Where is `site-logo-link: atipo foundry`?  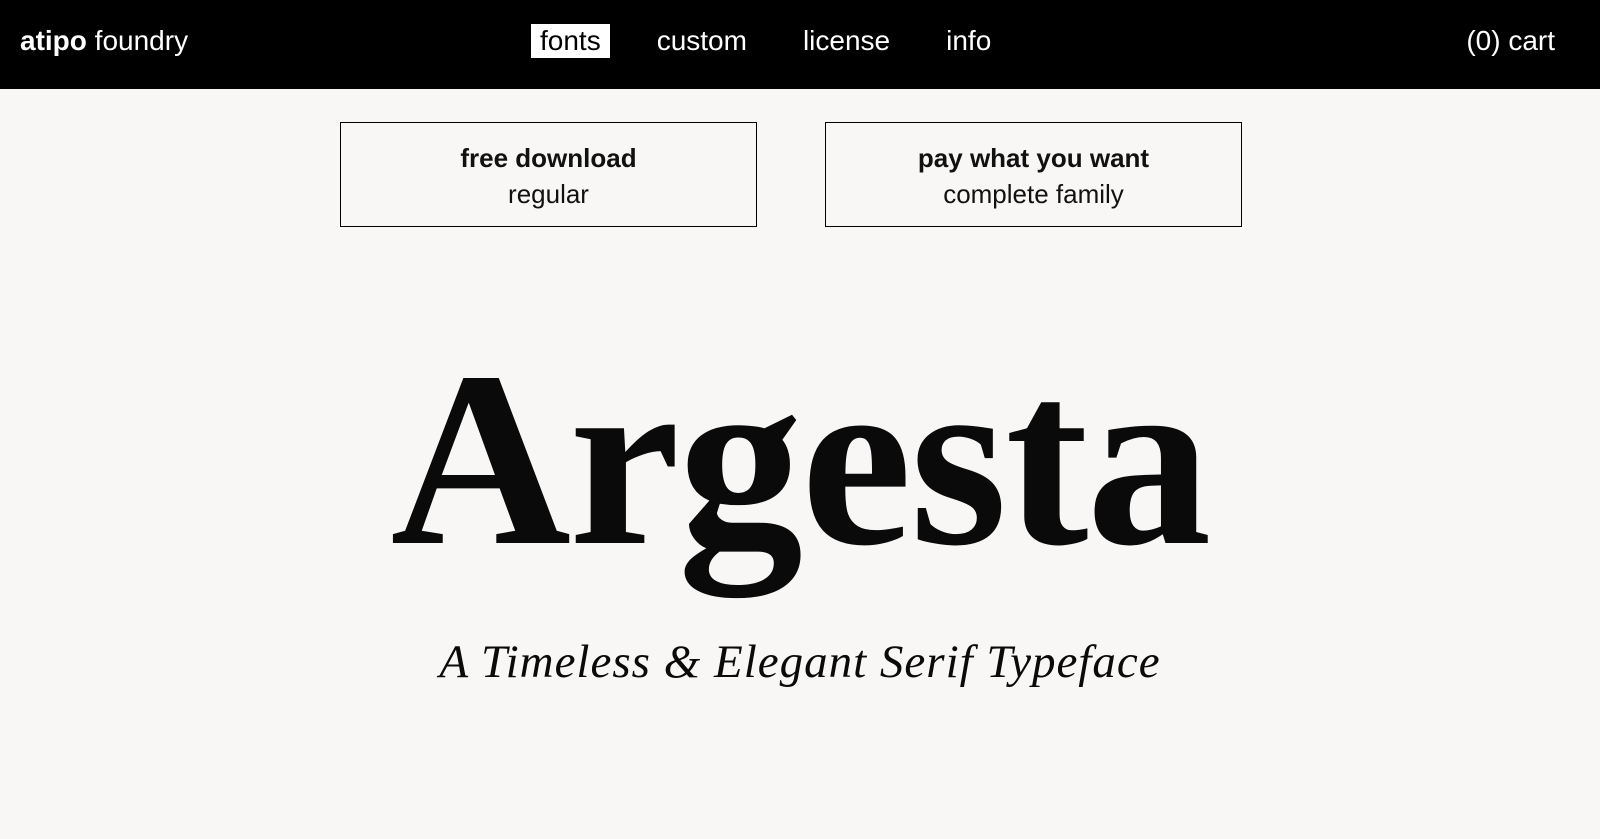 site-logo-link: atipo foundry is located at coordinates (104, 41).